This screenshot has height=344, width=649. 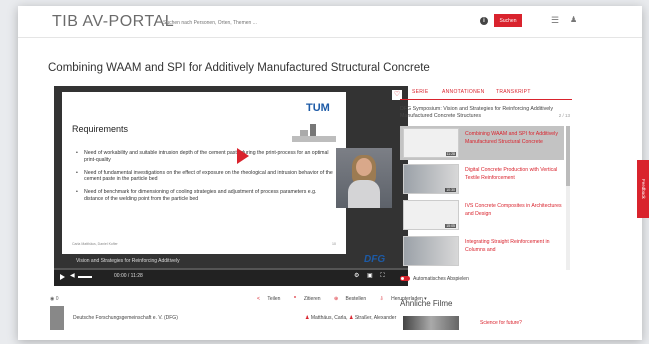 What do you see at coordinates (100, 129) in the screenshot?
I see `slide-title: Requirements` at bounding box center [100, 129].